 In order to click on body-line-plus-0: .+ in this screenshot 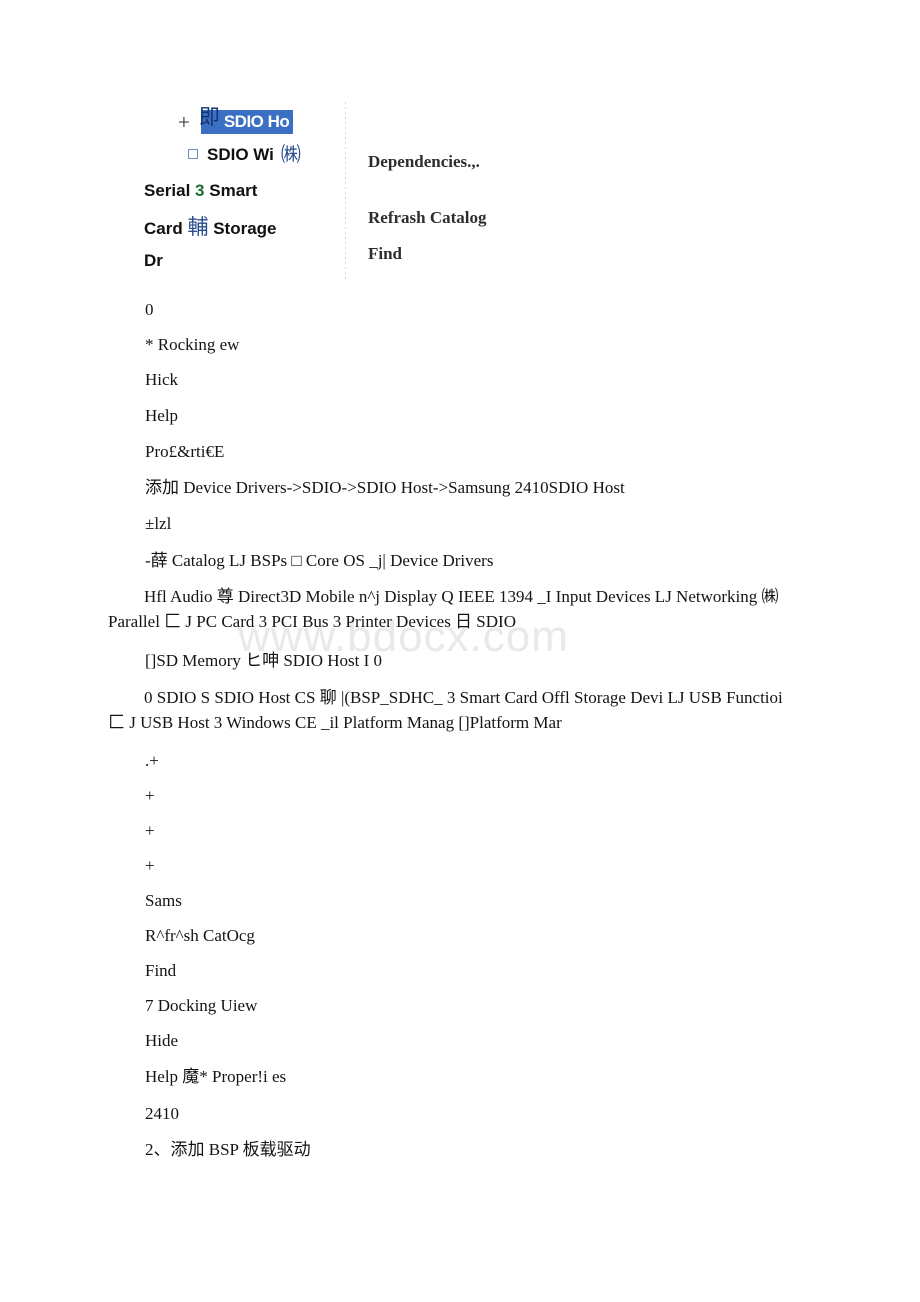, I will do `click(152, 760)`.